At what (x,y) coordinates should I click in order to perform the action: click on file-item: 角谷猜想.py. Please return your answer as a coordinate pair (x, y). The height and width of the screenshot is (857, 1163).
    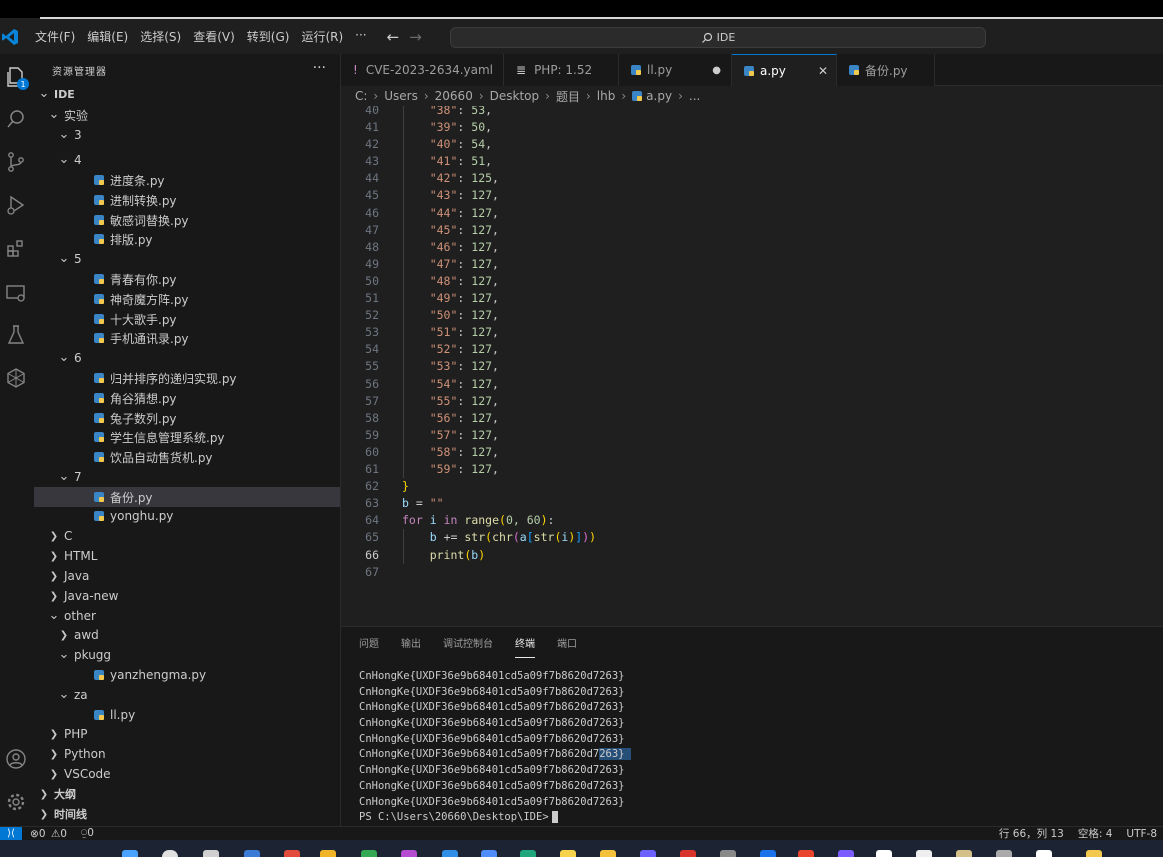
    Looking at the image, I should click on (187, 398).